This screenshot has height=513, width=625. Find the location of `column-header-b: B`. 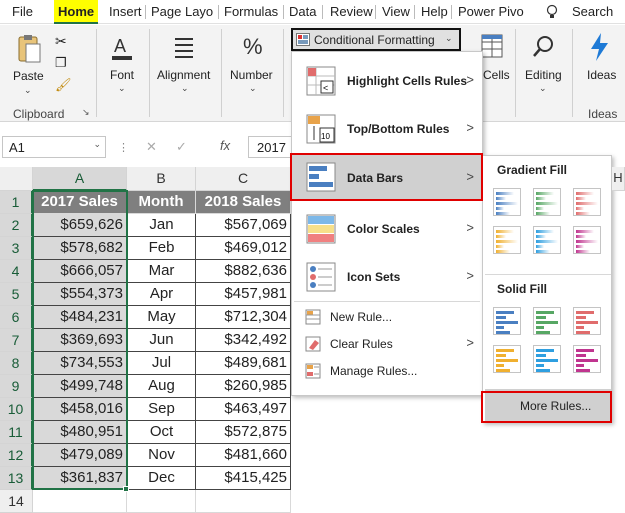

column-header-b: B is located at coordinates (161, 179).